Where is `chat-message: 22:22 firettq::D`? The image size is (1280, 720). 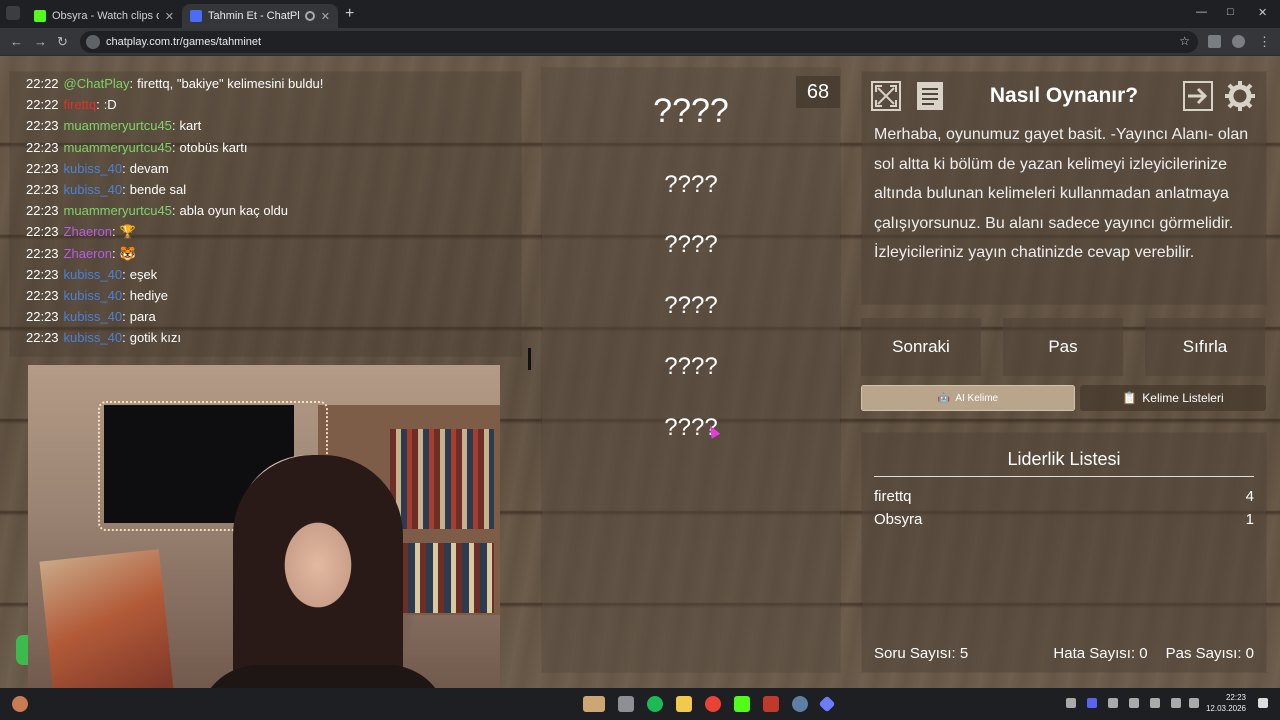
chat-message: 22:22 firettq::D is located at coordinates (174, 104).